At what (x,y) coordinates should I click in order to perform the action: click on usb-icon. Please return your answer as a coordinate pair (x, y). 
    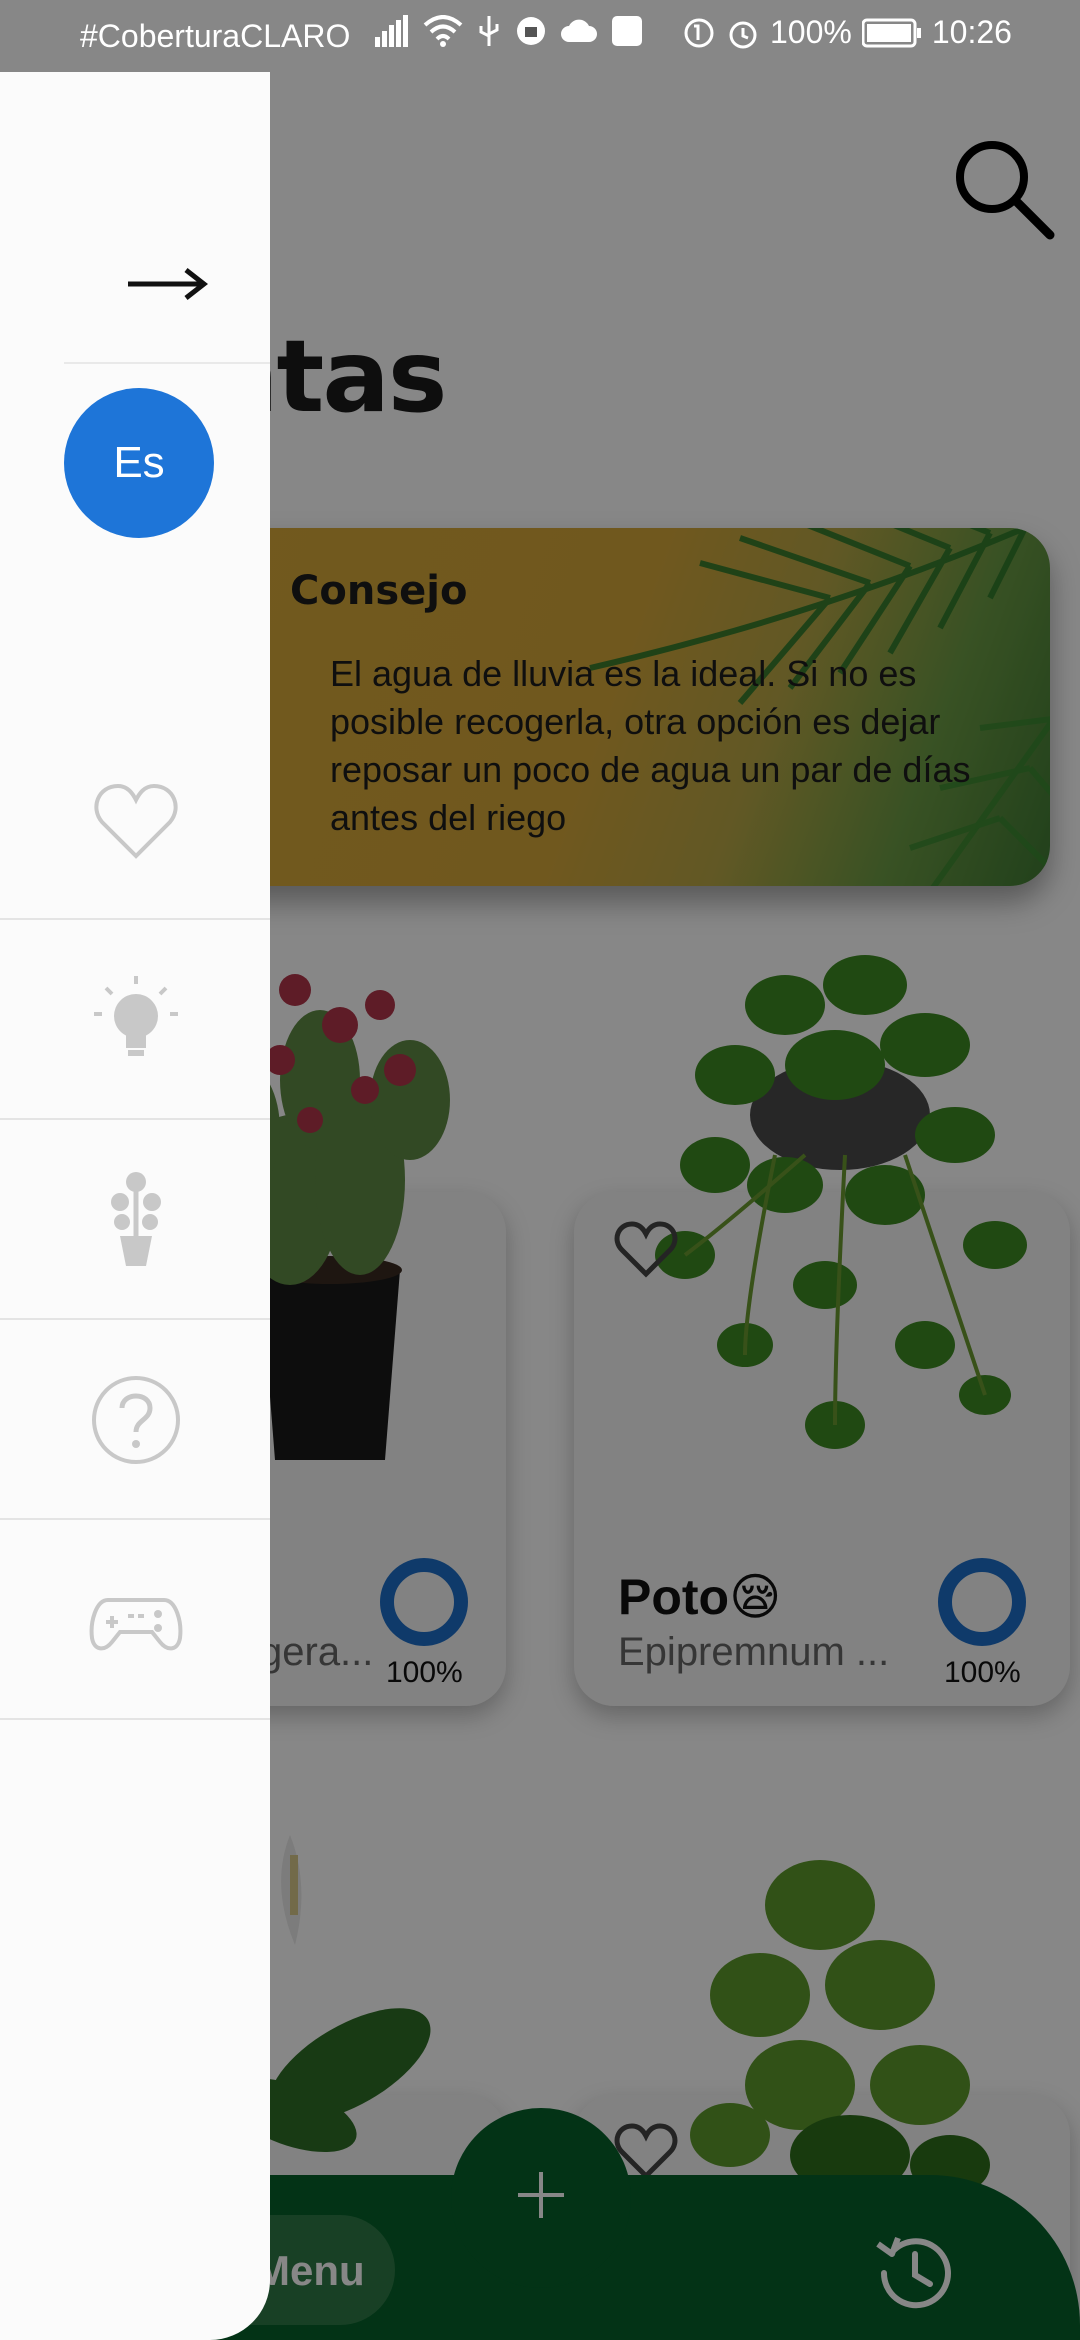
    Looking at the image, I should click on (489, 31).